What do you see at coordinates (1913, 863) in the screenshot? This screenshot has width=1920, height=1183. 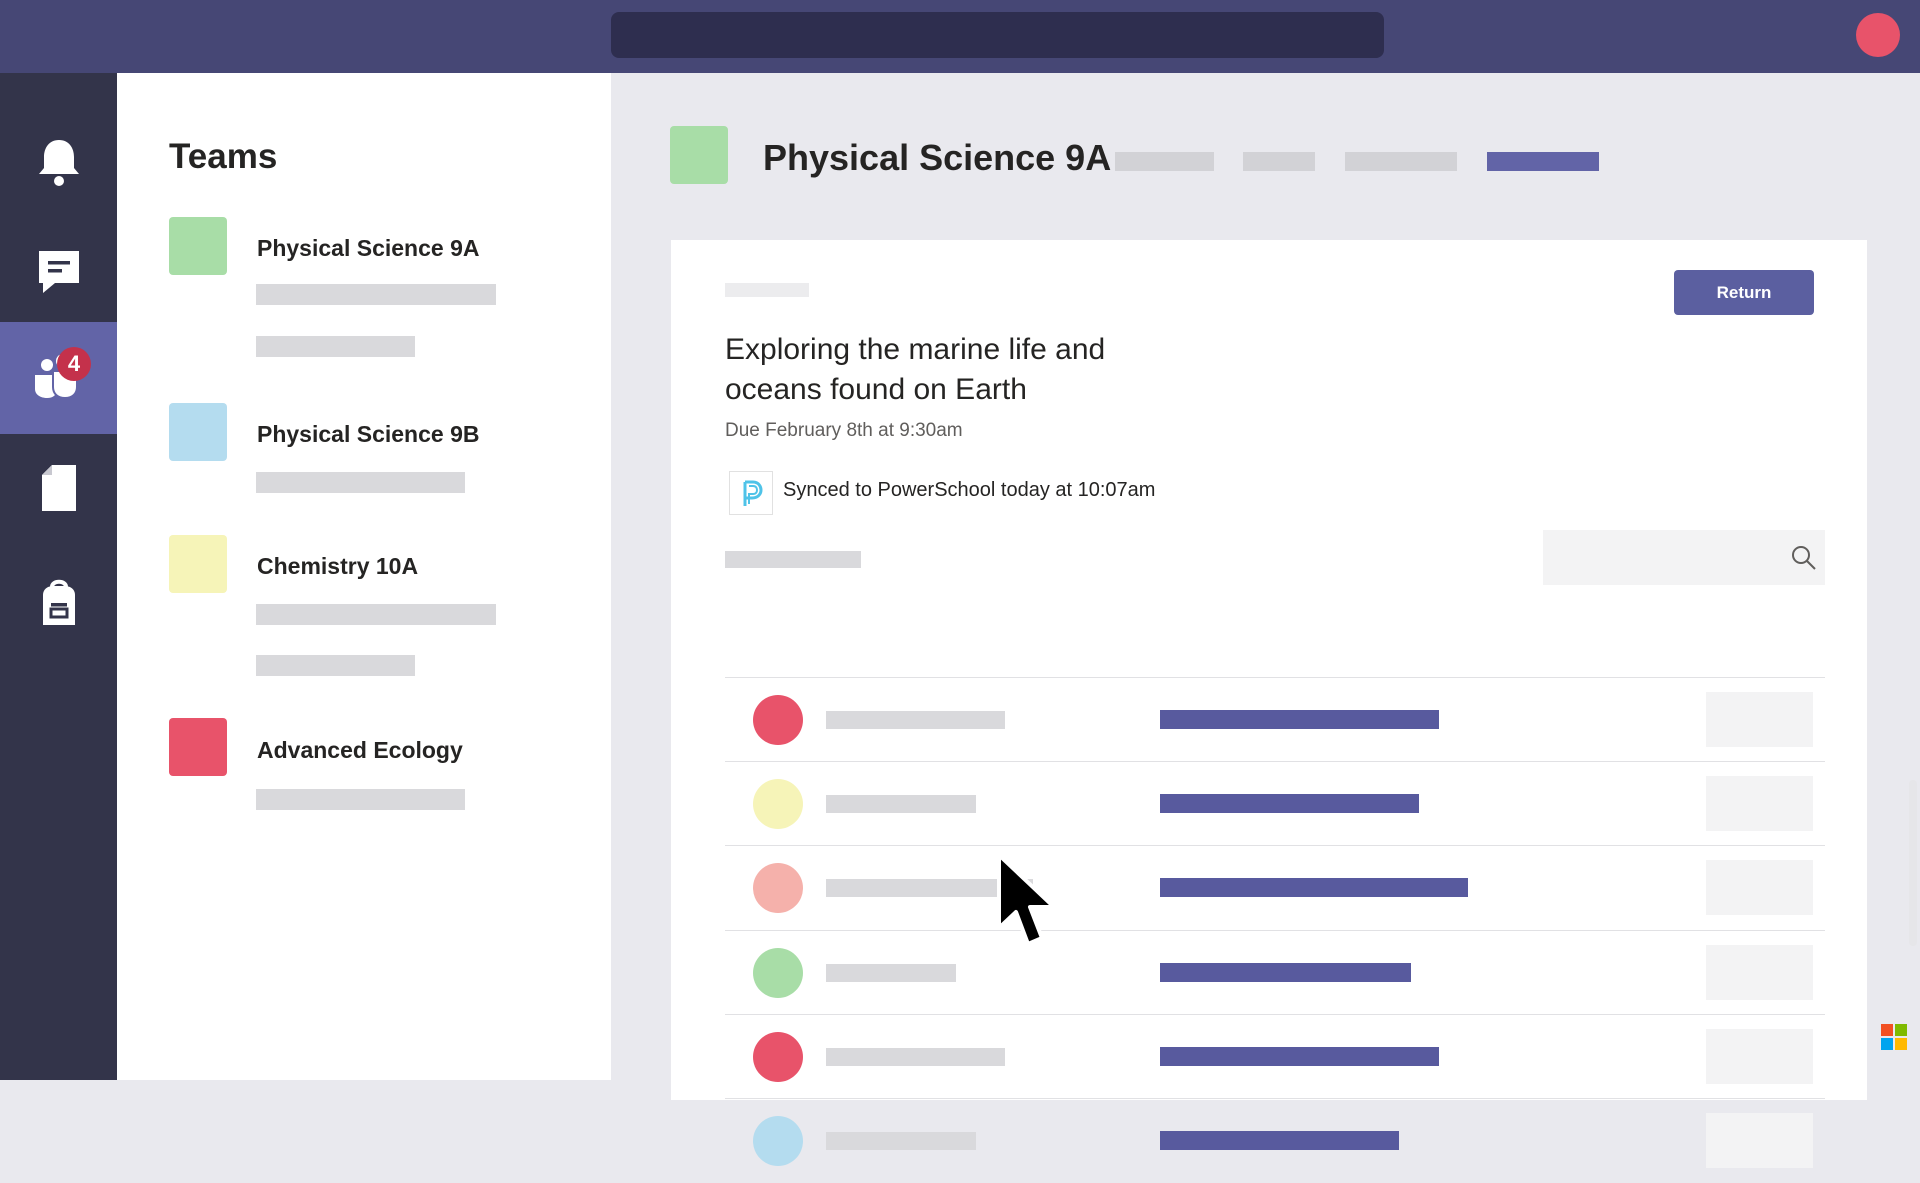 I see `list-scrollbar` at bounding box center [1913, 863].